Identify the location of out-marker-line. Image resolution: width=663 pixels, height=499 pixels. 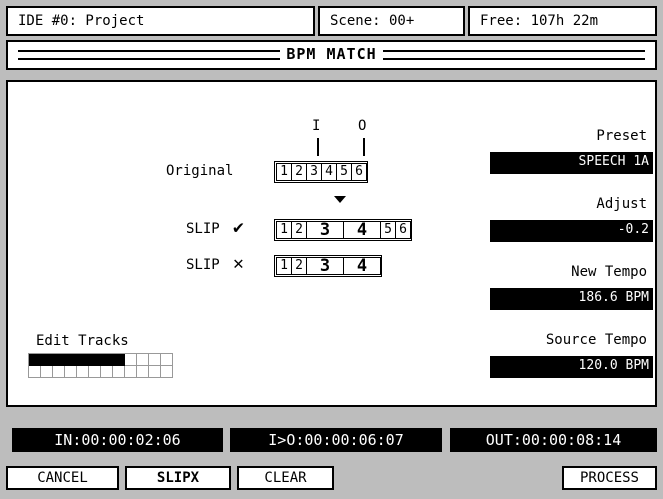
(364, 147).